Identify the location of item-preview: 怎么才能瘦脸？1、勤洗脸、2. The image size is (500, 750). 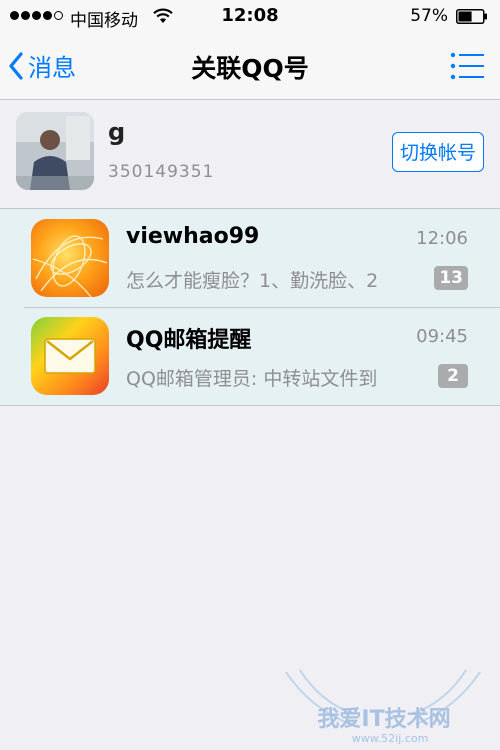
(252, 281).